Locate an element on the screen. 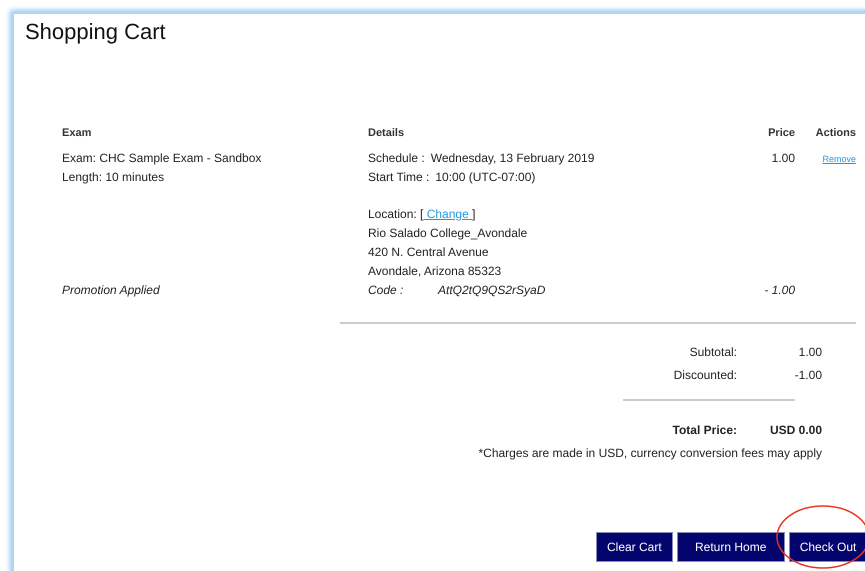 The height and width of the screenshot is (571, 865). summary-value: 1.00 is located at coordinates (810, 352).